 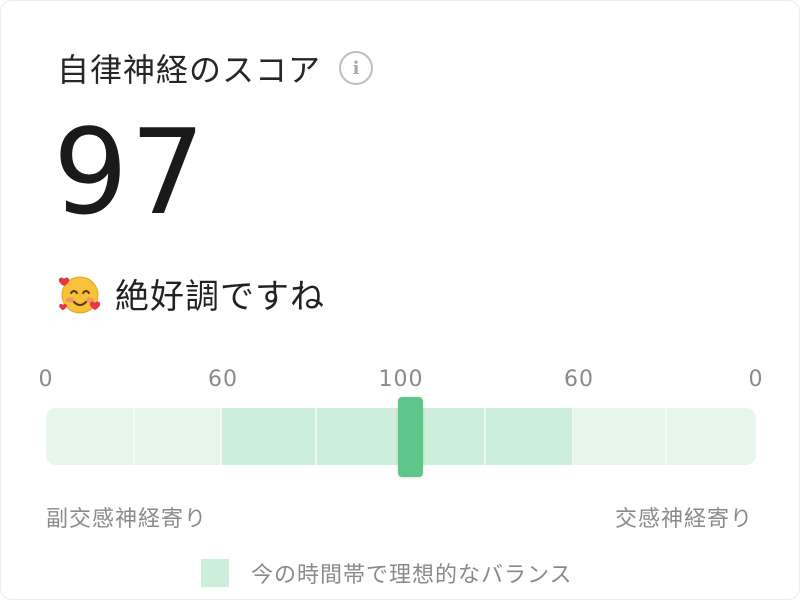 I want to click on gauge-tick-left-60: 60, so click(x=223, y=379).